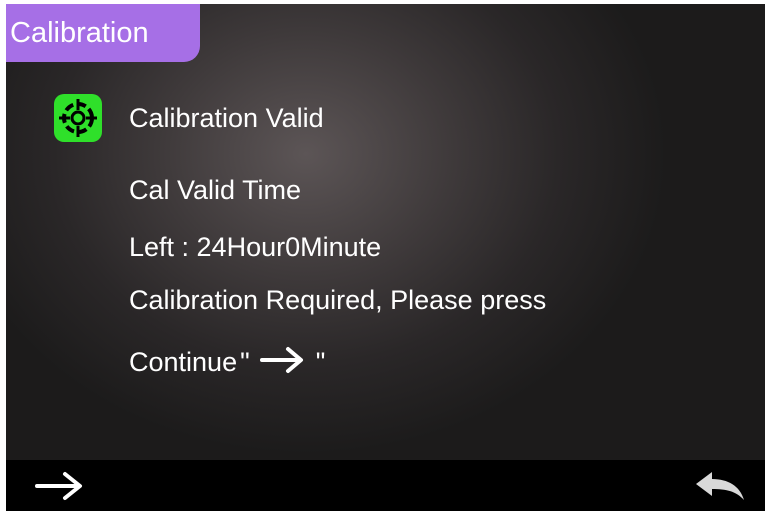 The width and height of the screenshot is (768, 513). Describe the element at coordinates (255, 247) in the screenshot. I see `time-left-text: Left : 24Hour0Minute` at that location.